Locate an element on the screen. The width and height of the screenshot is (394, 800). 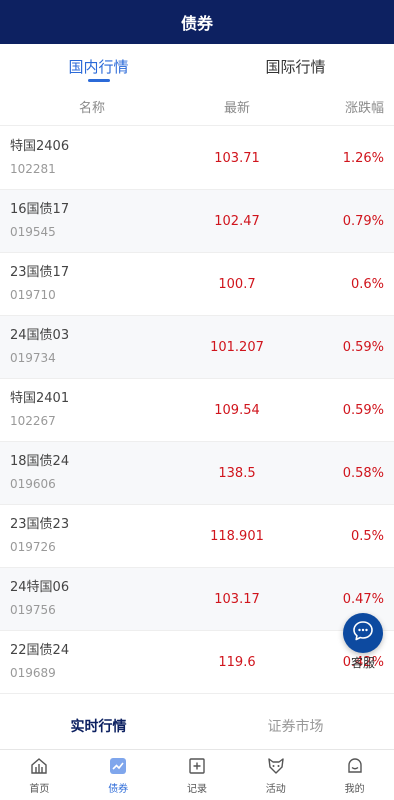
bottom-tab-bar: 首页 债券 记录 活动 我的 is located at coordinates (197, 775).